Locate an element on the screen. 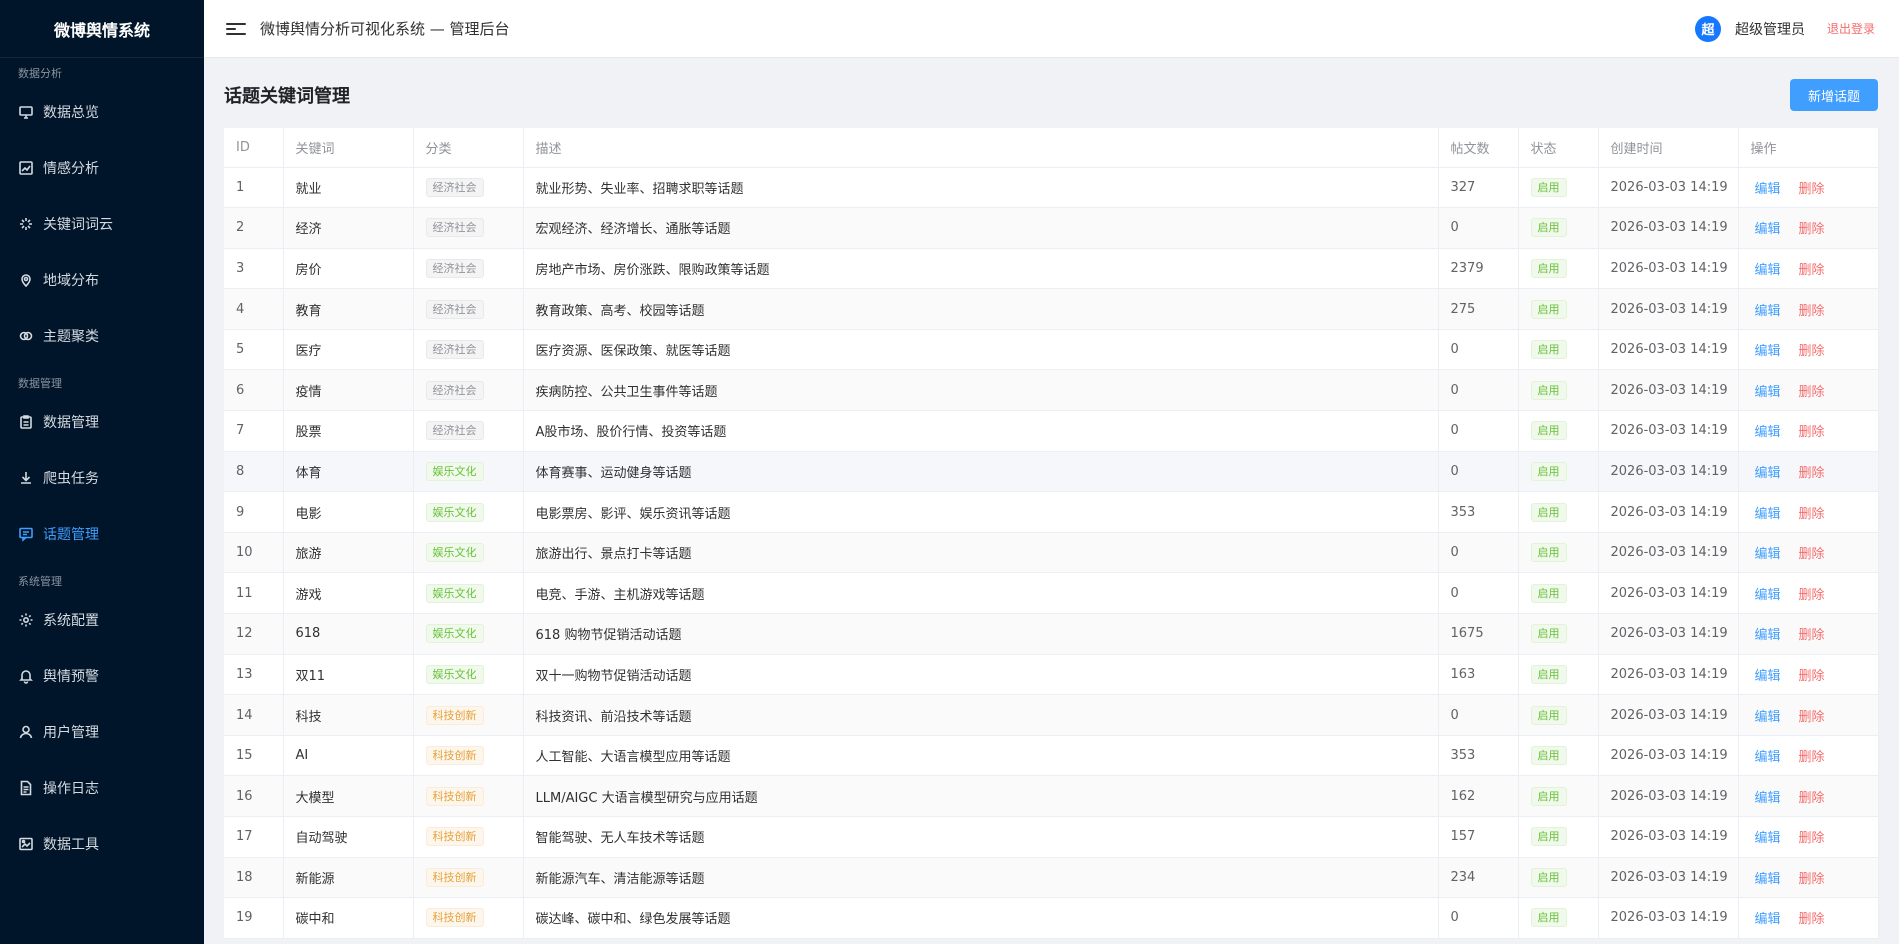  sidebar-item-label: 数据总览 is located at coordinates (71, 113).